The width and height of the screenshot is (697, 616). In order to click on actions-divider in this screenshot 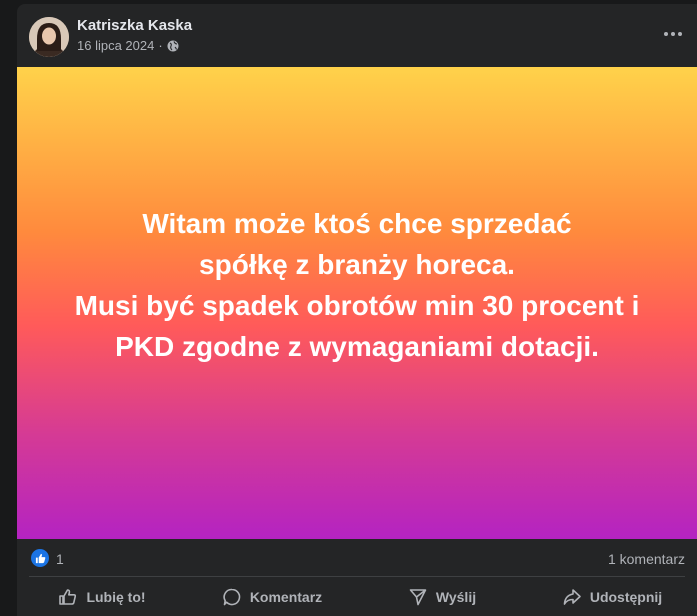, I will do `click(357, 576)`.